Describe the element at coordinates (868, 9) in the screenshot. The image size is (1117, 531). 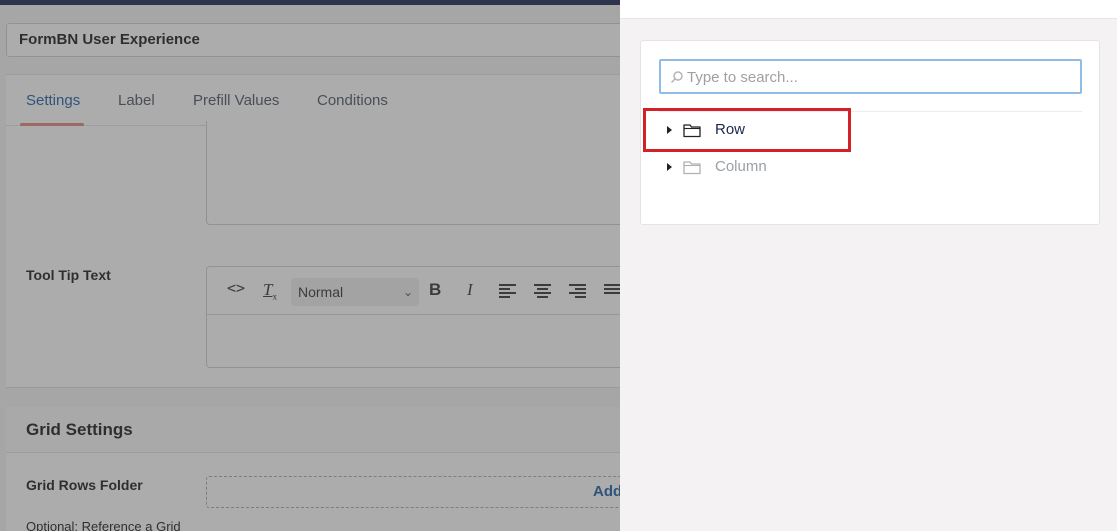
I see `drawer-header` at that location.